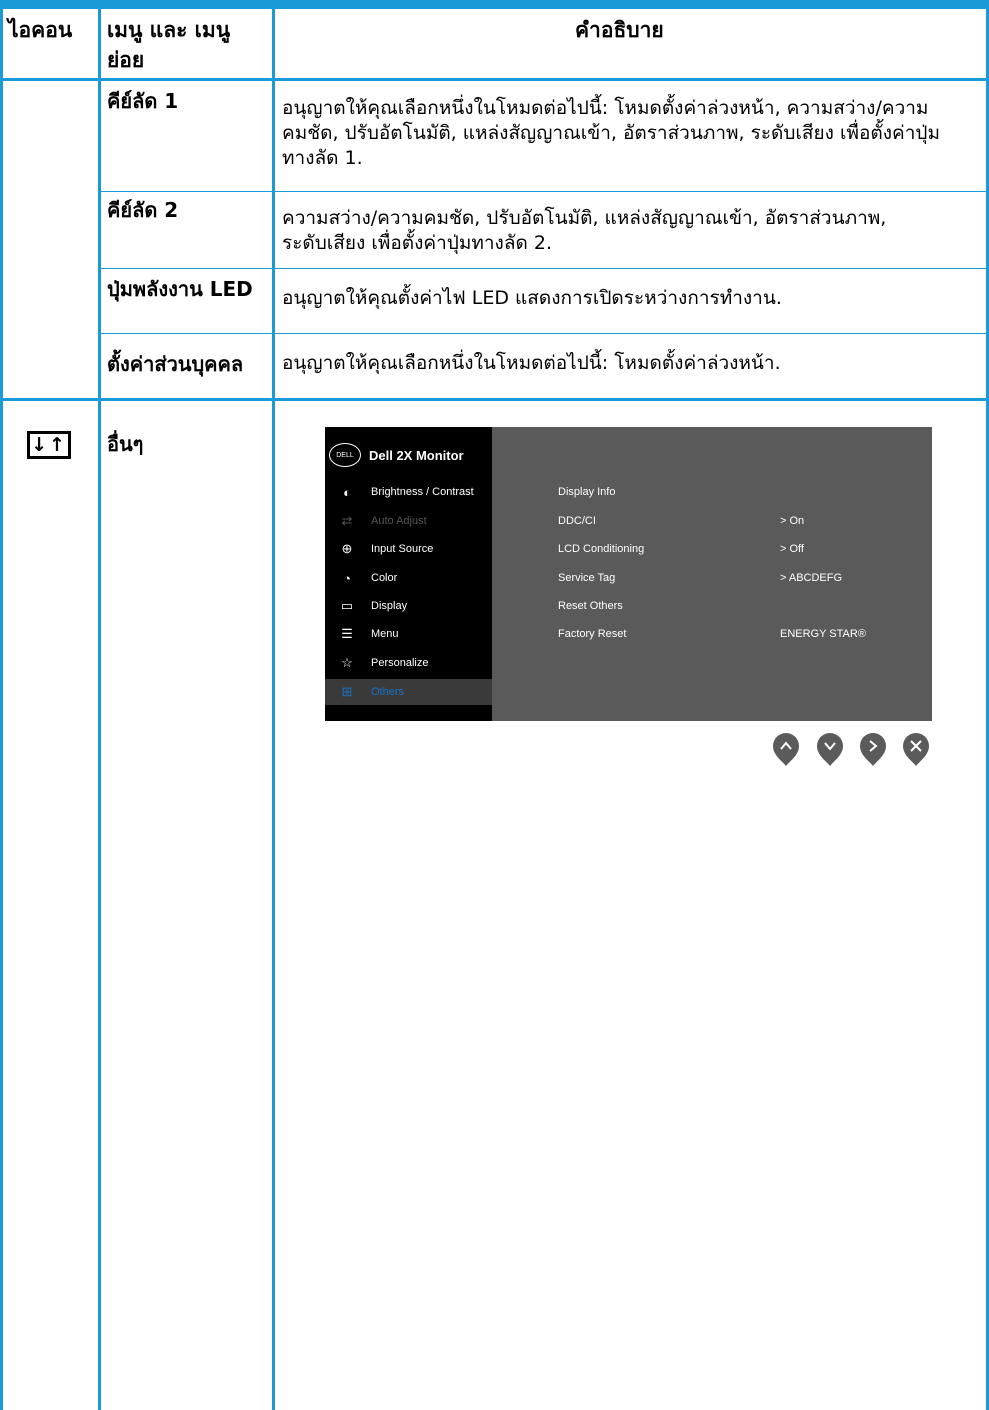 This screenshot has height=1410, width=989. Describe the element at coordinates (592, 634) in the screenshot. I see `osd-option-factory-reset: Factory Reset` at that location.